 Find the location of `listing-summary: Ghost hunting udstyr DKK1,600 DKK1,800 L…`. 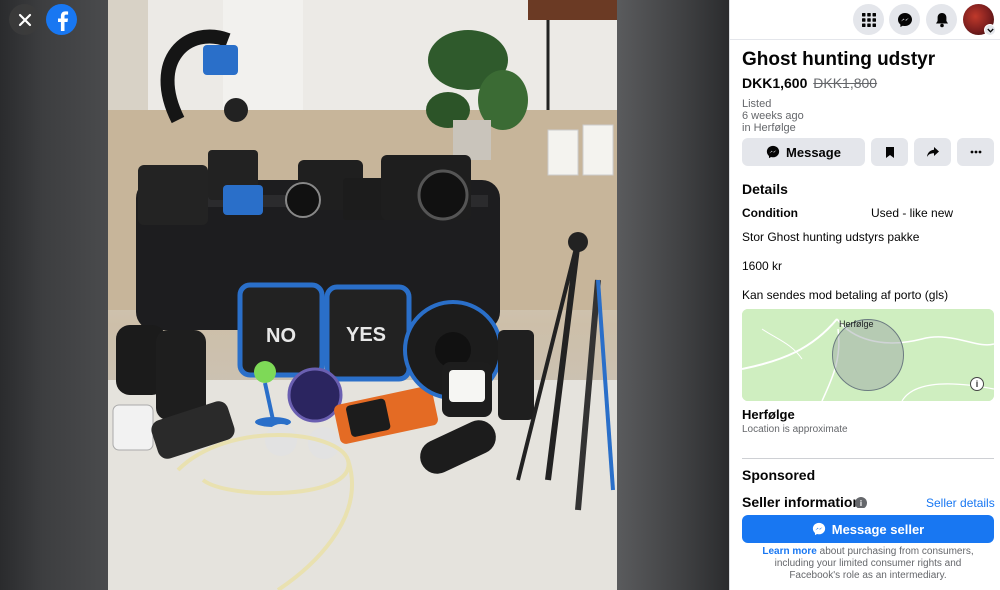

listing-summary: Ghost hunting udstyr DKK1,600 DKK1,800 L… is located at coordinates (868, 91).